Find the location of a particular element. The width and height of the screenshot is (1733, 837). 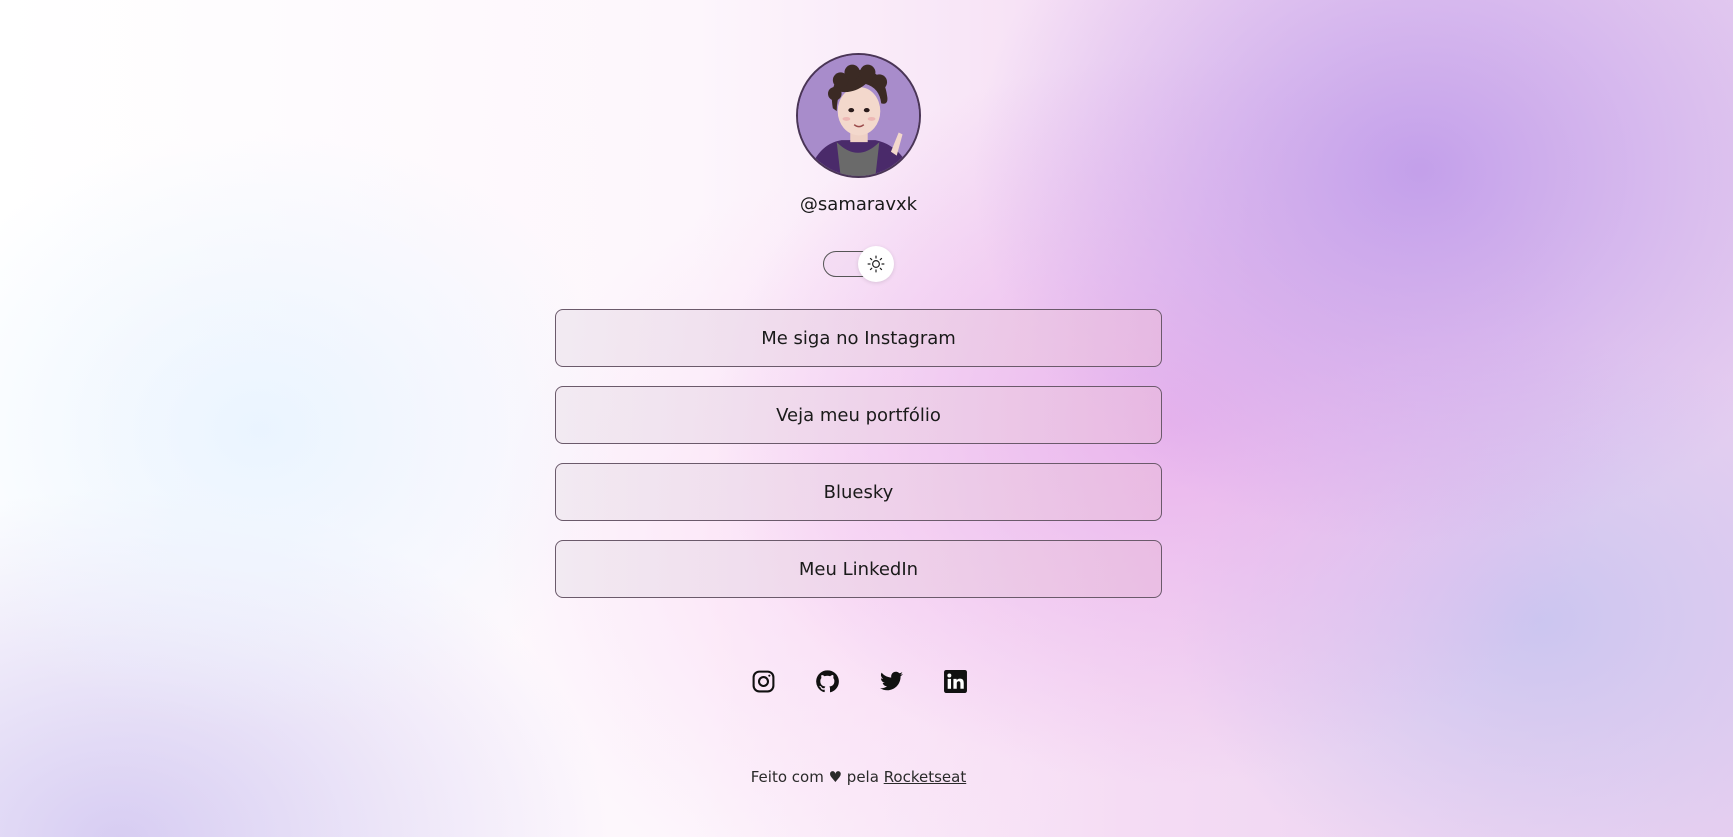

list-item: Veja meu portfólio is located at coordinates (858, 415).